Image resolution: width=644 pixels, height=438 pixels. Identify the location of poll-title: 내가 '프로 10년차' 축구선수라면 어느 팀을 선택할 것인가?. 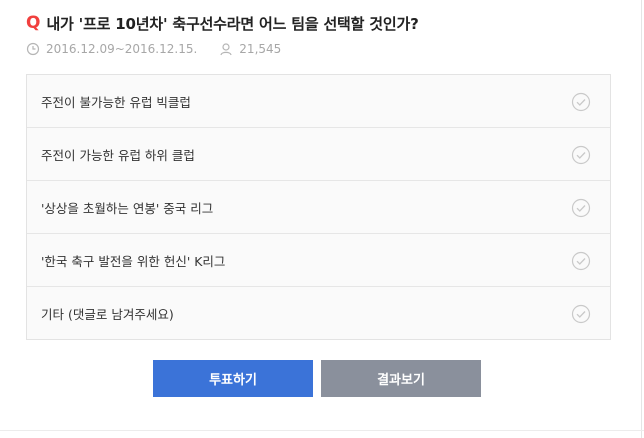
(232, 23).